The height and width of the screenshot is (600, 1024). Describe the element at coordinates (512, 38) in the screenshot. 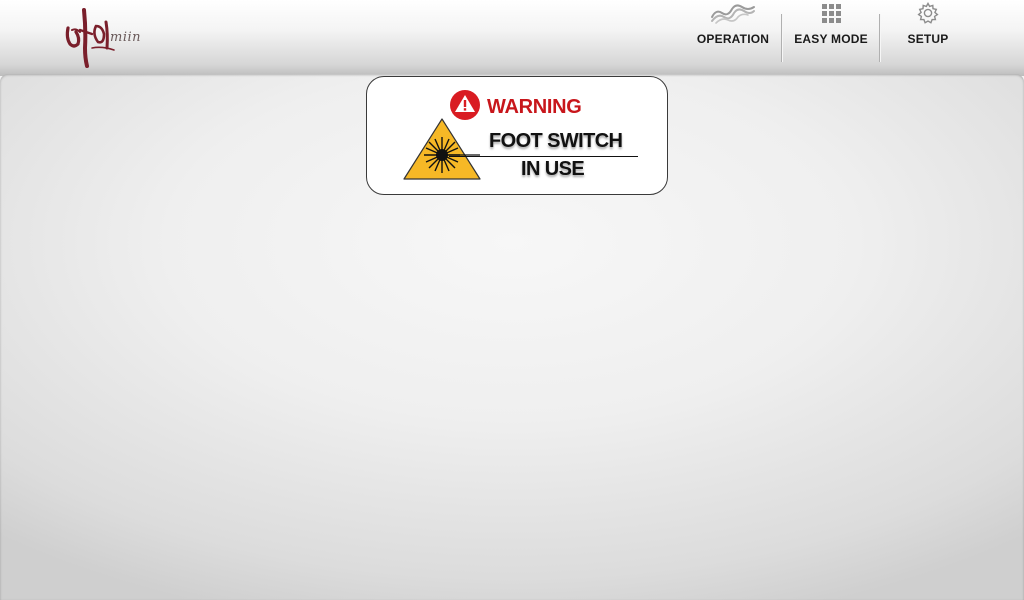

I see `top-bar: miin OPERATION EASY MODE SETUP` at that location.